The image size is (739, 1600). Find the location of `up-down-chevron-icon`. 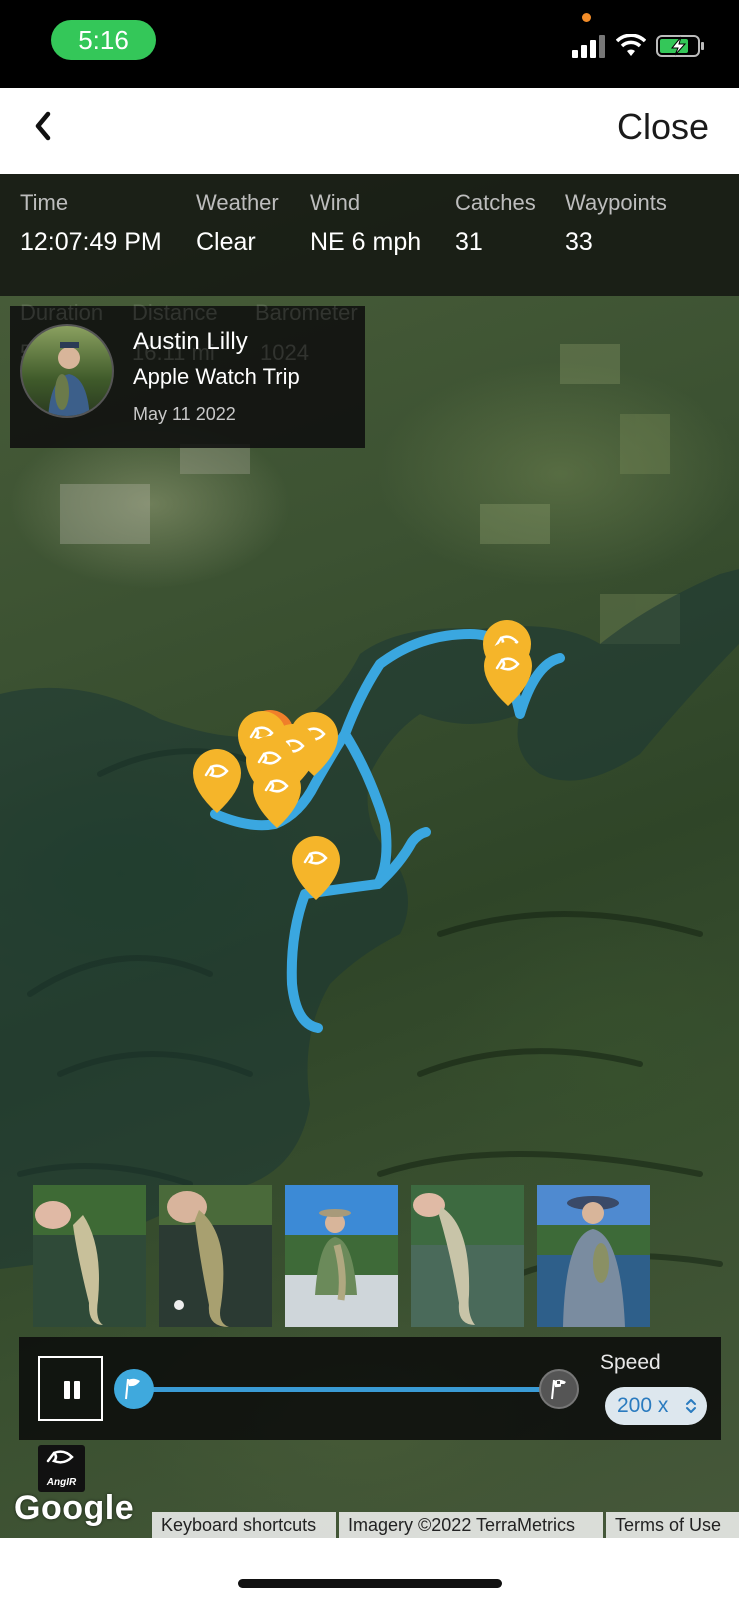

up-down-chevron-icon is located at coordinates (691, 1406).